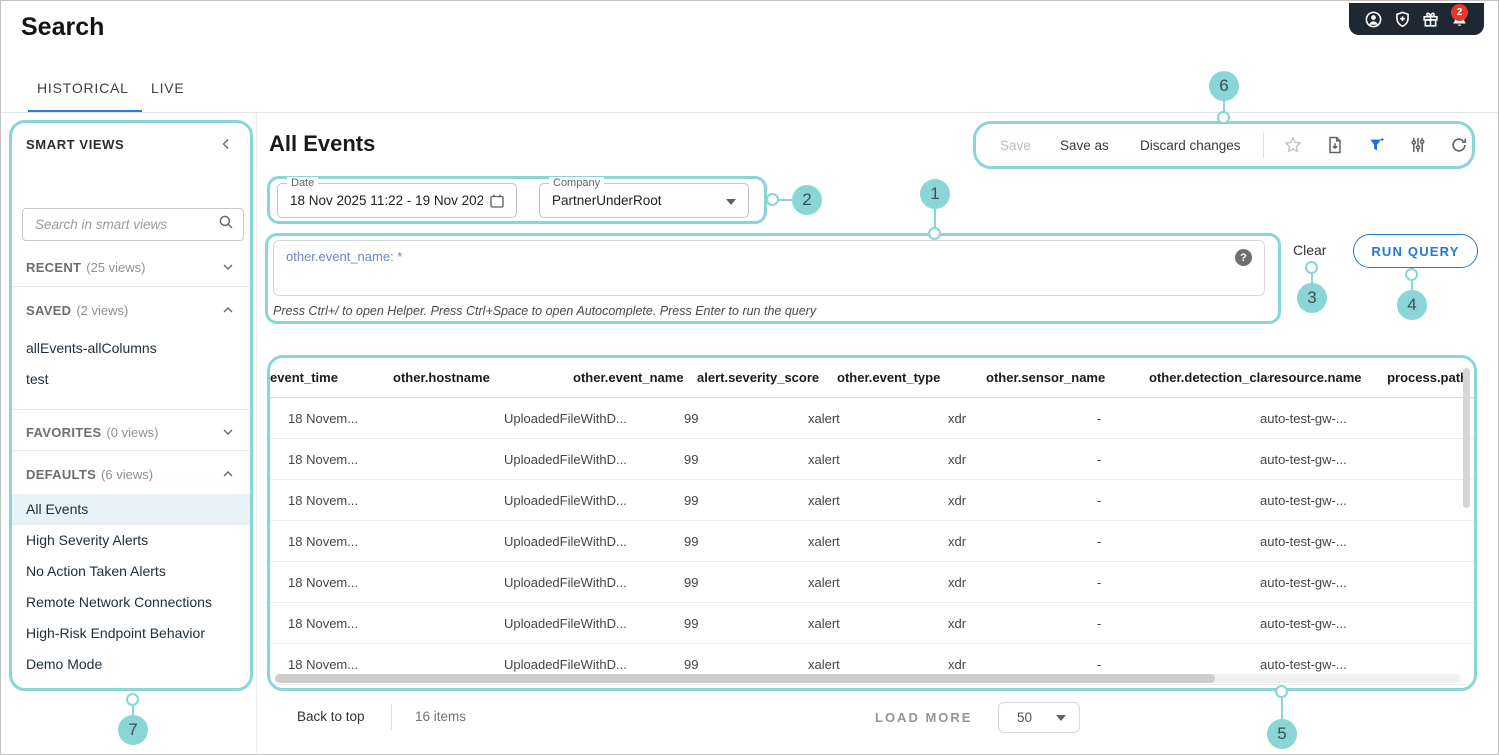 Image resolution: width=1499 pixels, height=755 pixels. I want to click on clear-button: Clear, so click(1309, 250).